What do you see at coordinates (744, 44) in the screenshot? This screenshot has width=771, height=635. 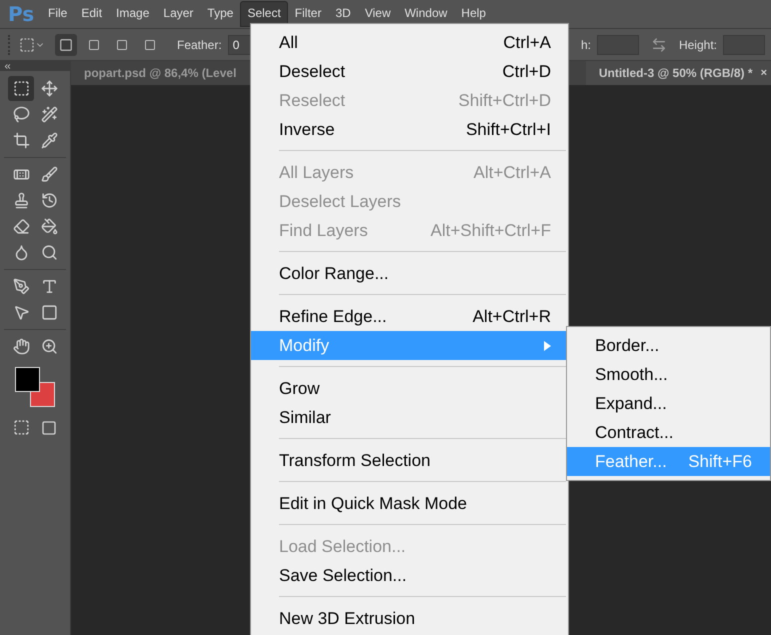 I see `height-field` at bounding box center [744, 44].